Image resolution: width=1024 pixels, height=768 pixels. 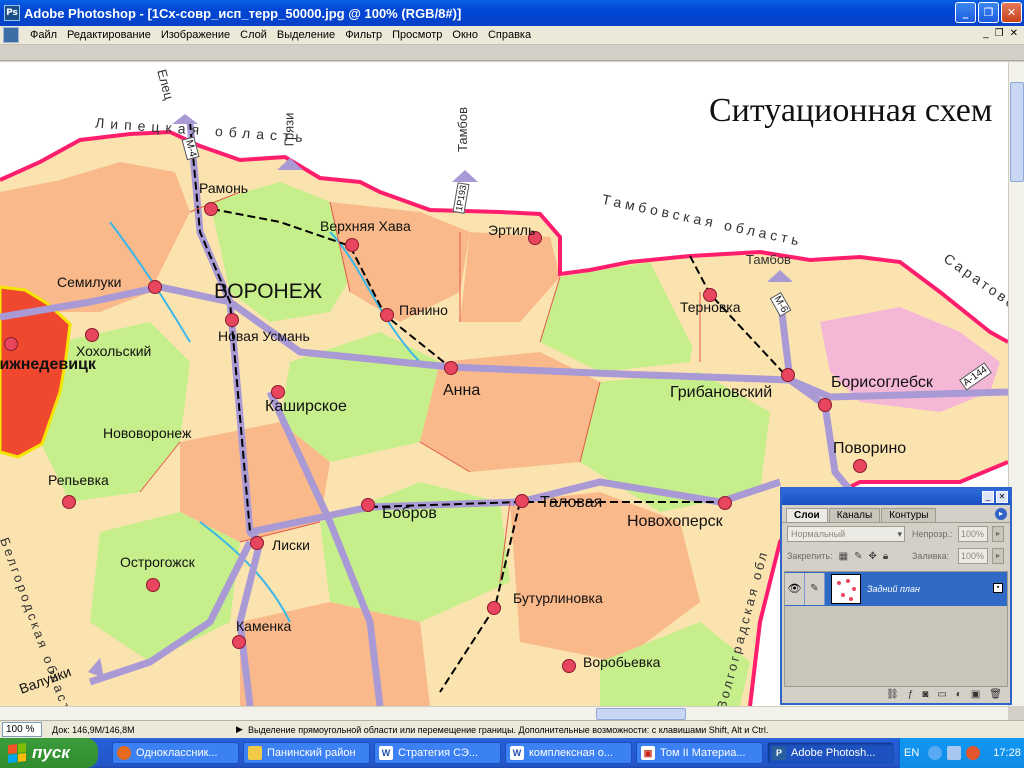 What do you see at coordinates (925, 694) in the screenshot?
I see `layer-mask-icon: ◙` at bounding box center [925, 694].